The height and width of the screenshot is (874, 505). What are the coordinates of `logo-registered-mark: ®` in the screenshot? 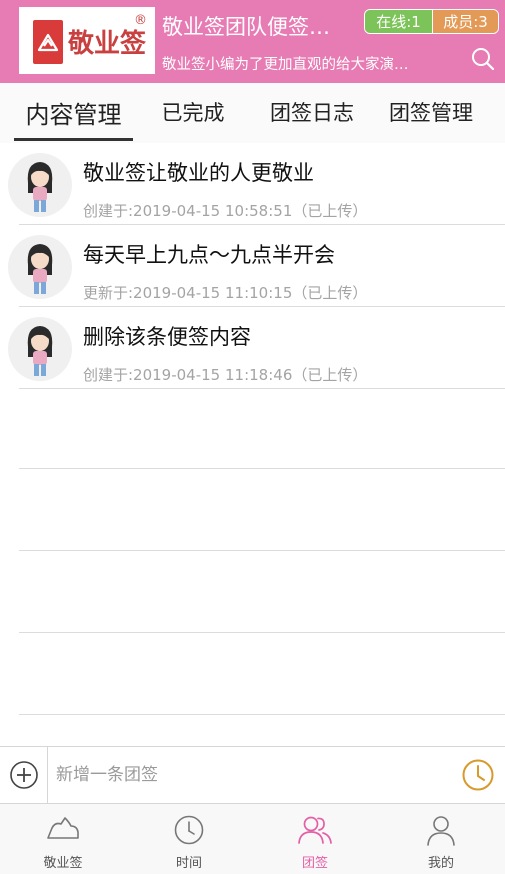 It's located at (140, 20).